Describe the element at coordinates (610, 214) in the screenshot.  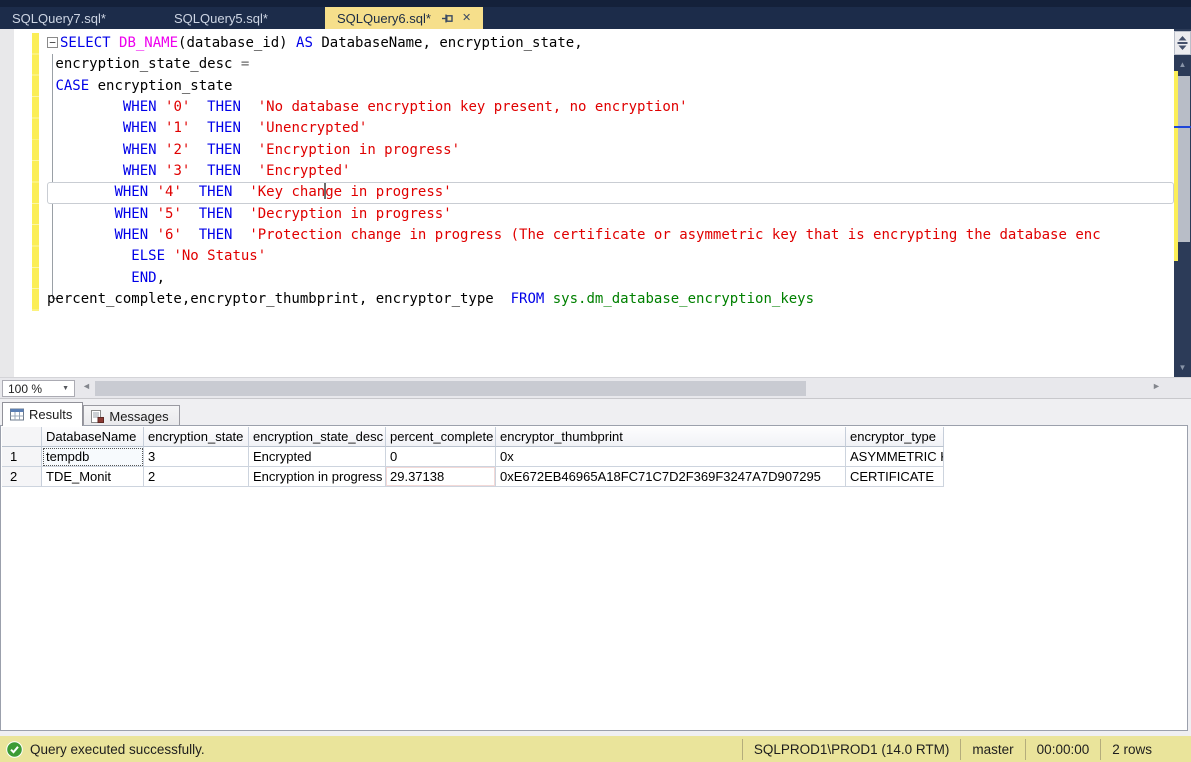
I see `code-line: WHEN '5' THEN 'Decryption in progress'` at that location.